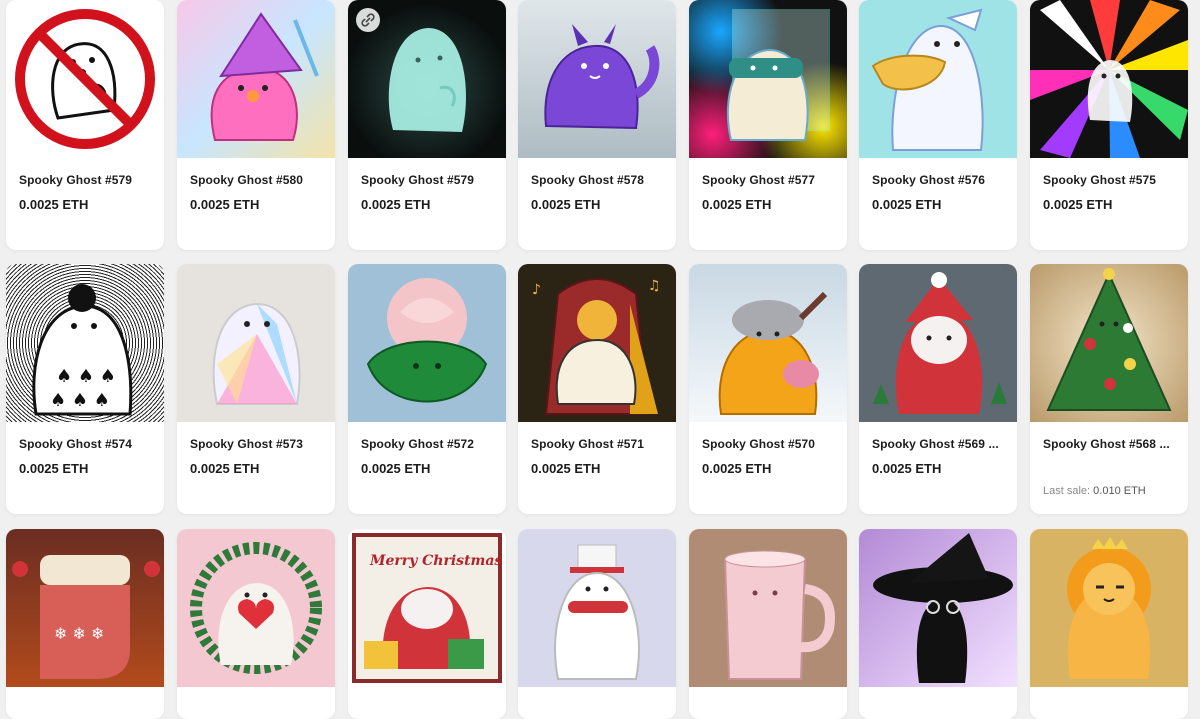 The width and height of the screenshot is (1200, 719). Describe the element at coordinates (778, 75) in the screenshot. I see `astronaut-ghost-icon` at that location.